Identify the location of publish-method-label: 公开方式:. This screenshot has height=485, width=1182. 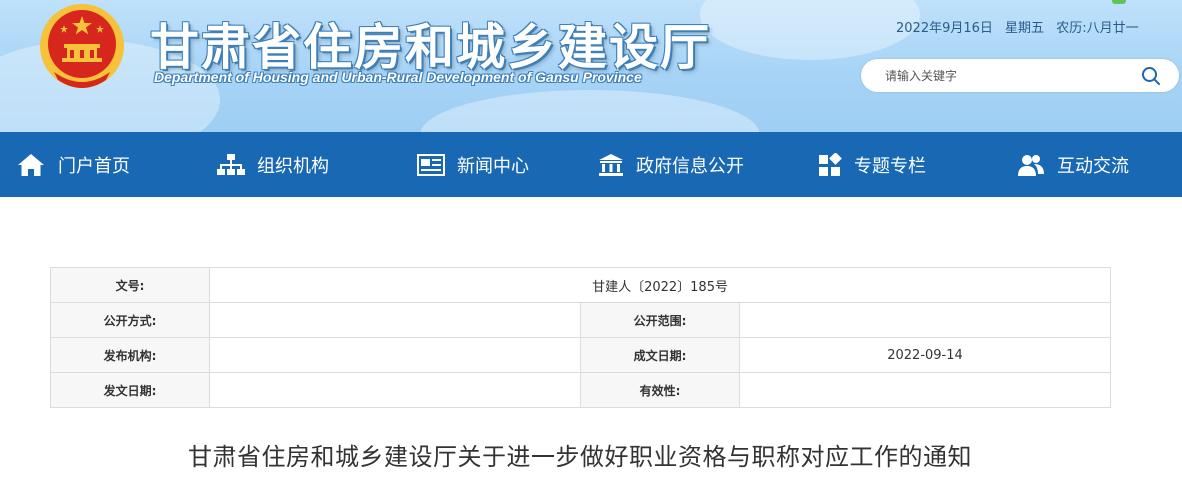
(130, 320).